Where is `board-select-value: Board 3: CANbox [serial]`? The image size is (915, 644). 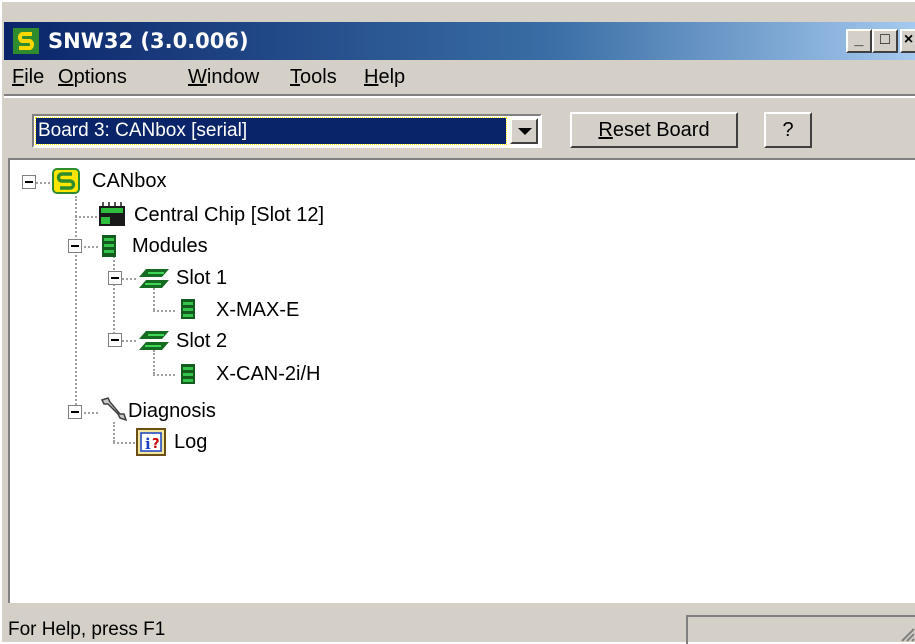 board-select-value: Board 3: CANbox [serial] is located at coordinates (271, 131).